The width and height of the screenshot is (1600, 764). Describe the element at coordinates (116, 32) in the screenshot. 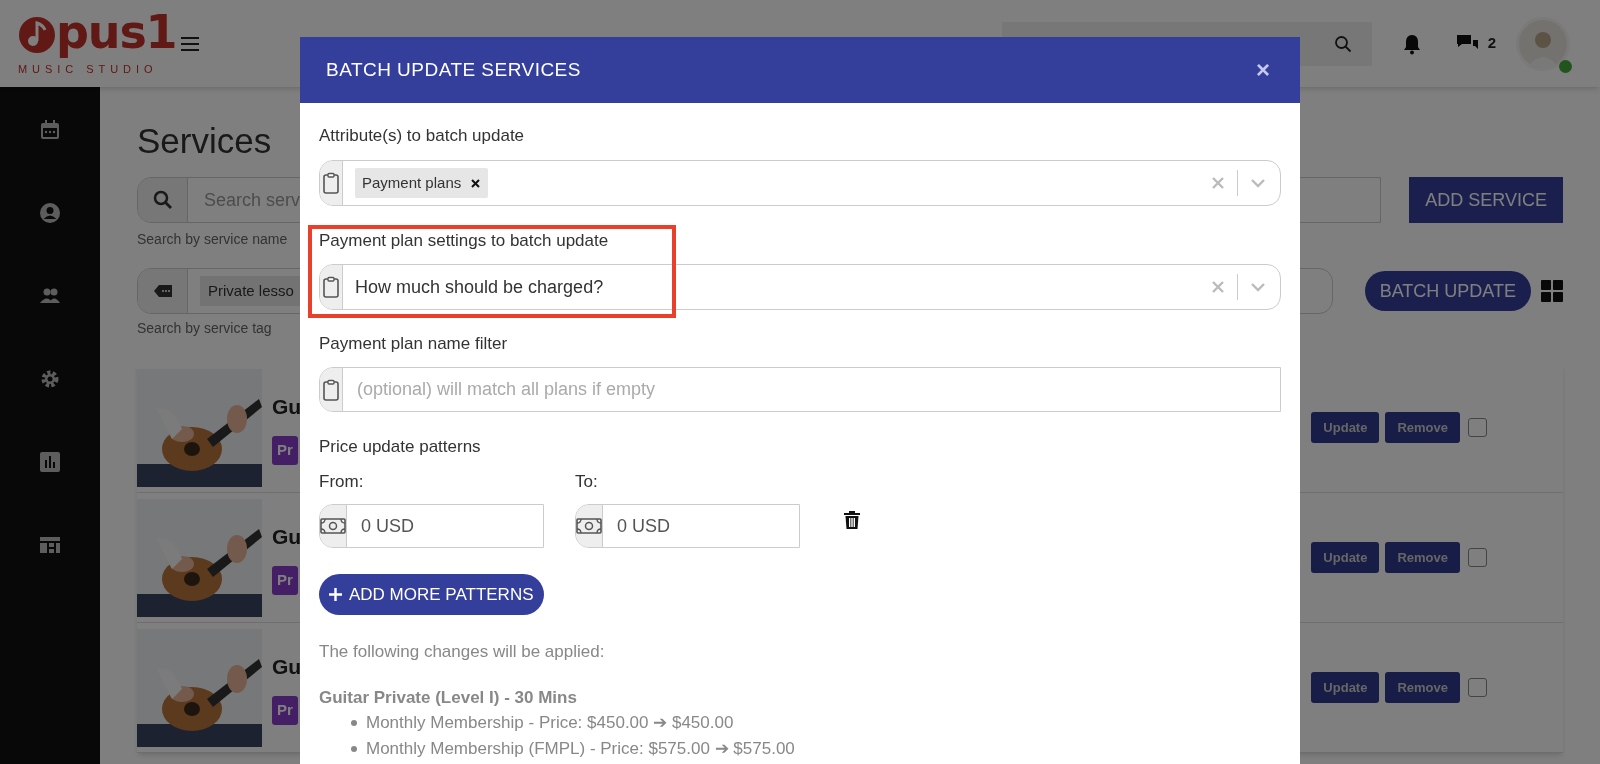

I see `logo-text: pus1` at that location.